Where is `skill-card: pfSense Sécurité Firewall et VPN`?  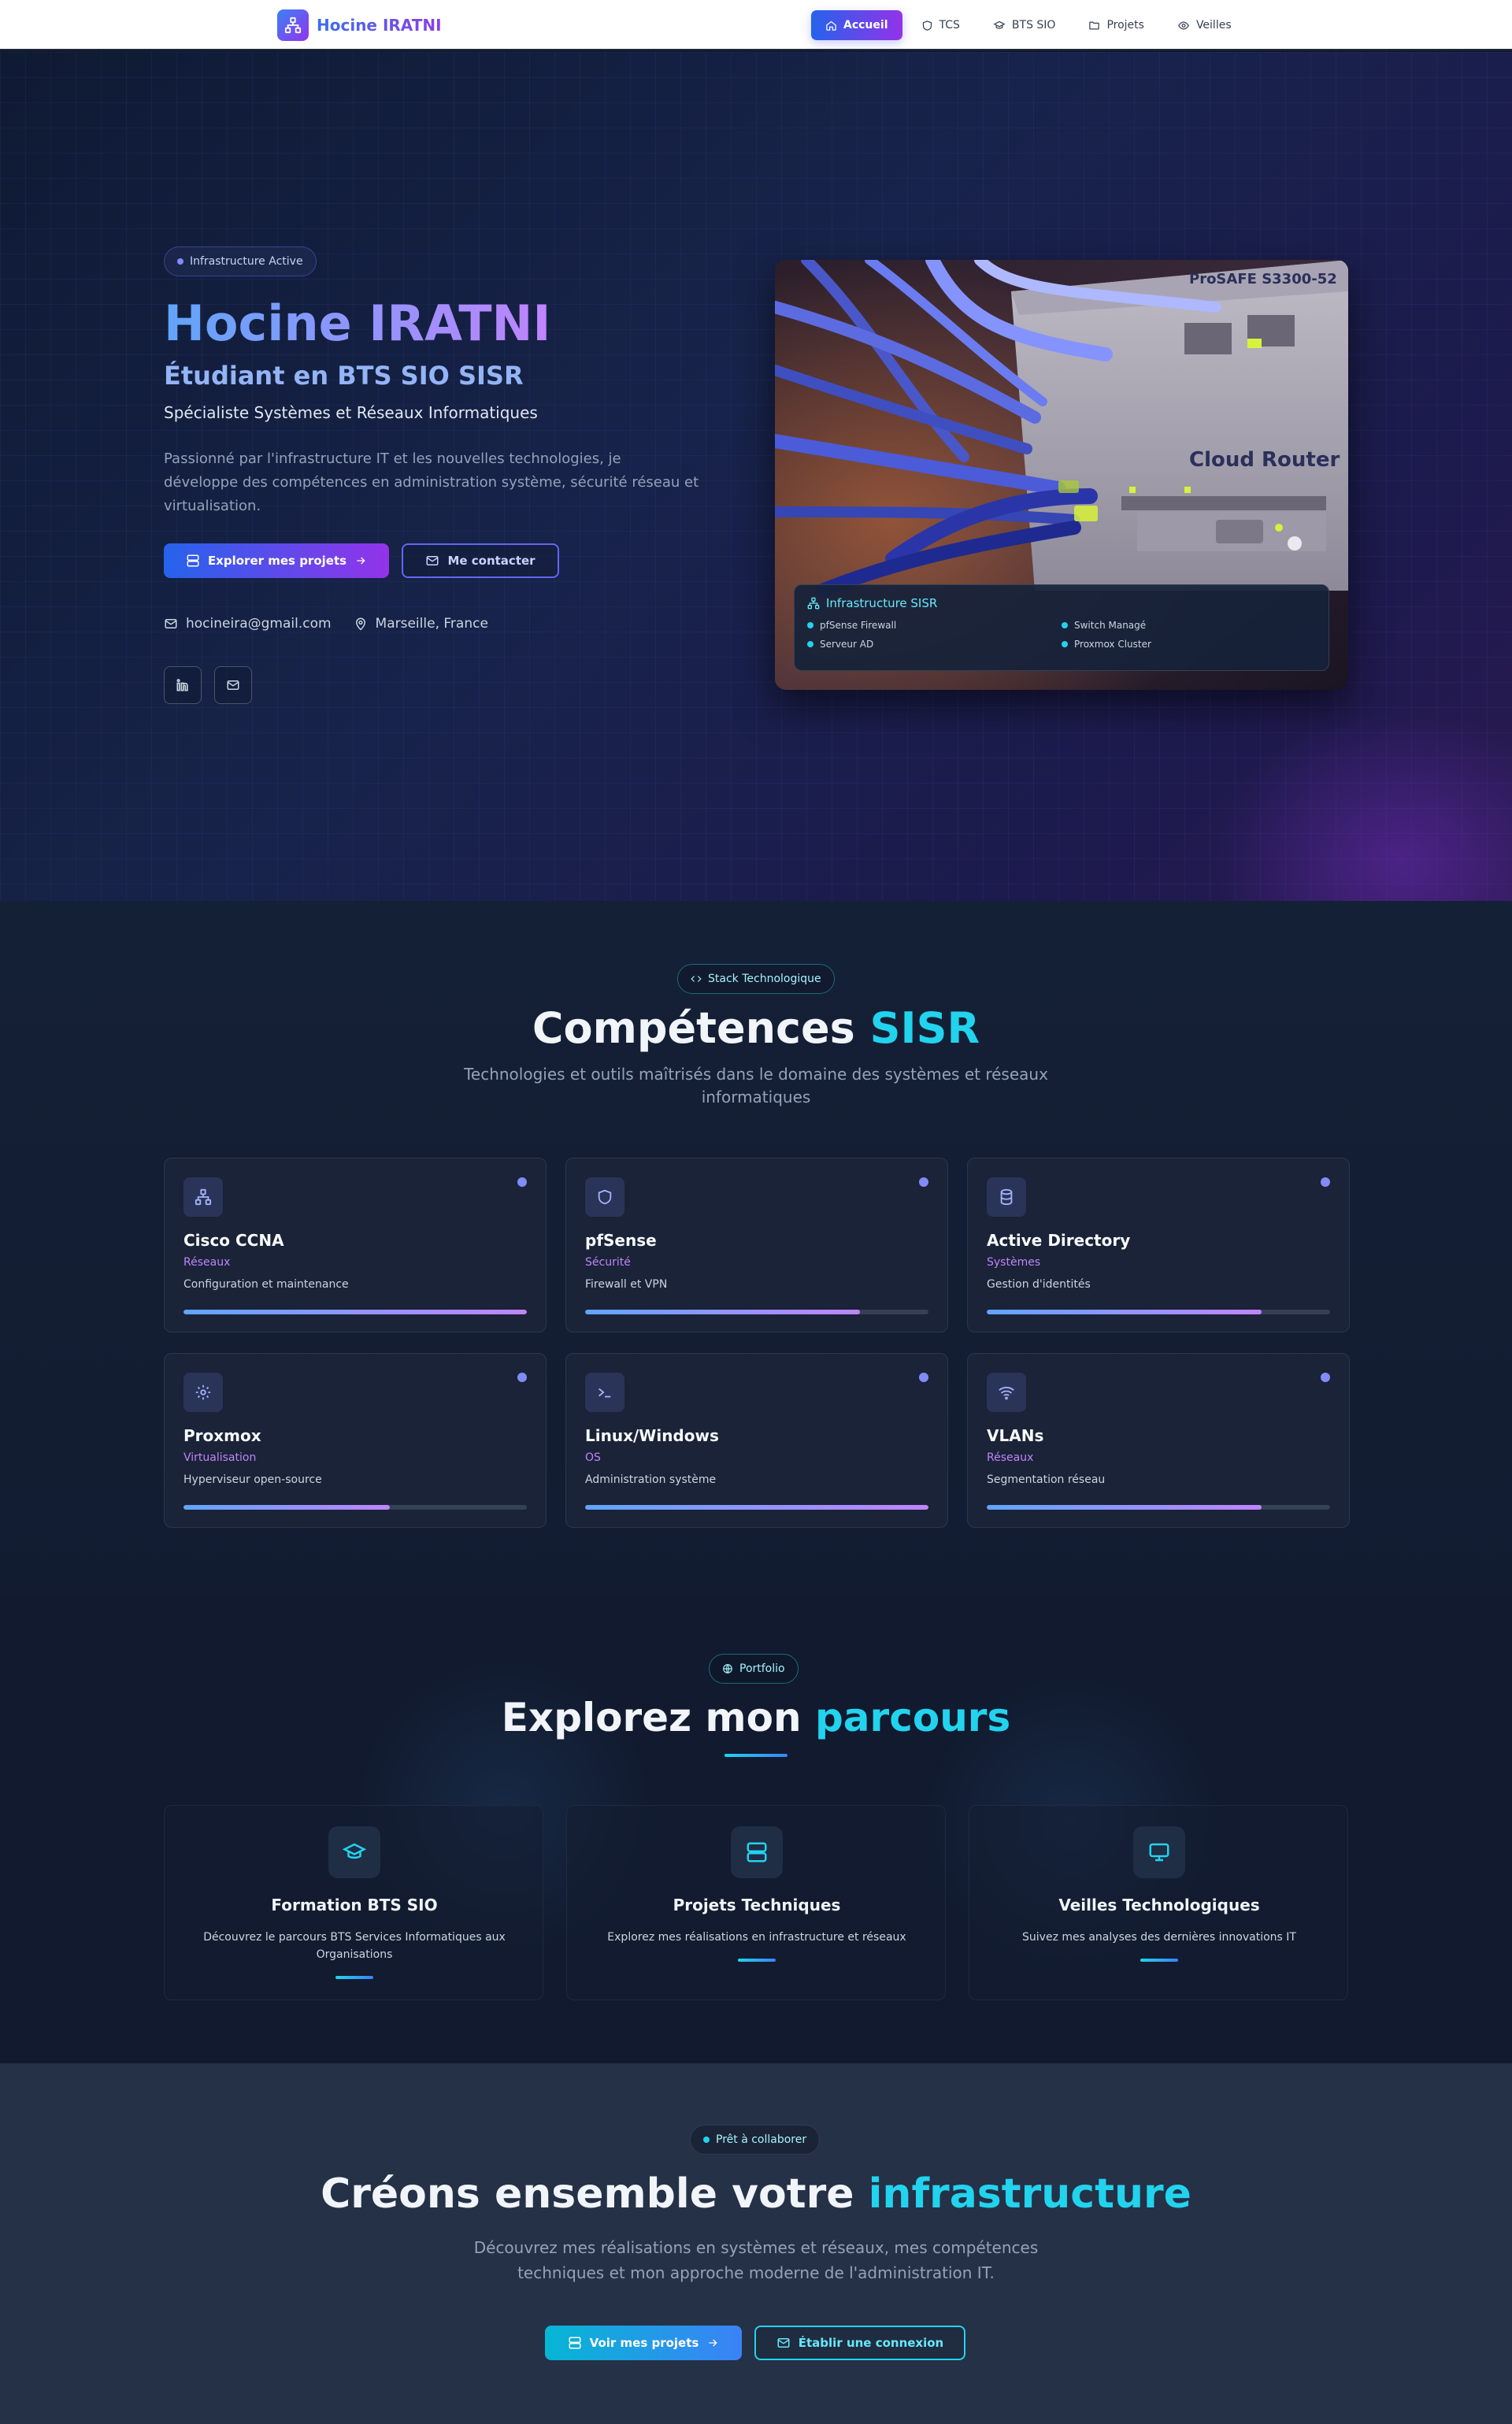
skill-card: pfSense Sécurité Firewall et VPN is located at coordinates (756, 1245).